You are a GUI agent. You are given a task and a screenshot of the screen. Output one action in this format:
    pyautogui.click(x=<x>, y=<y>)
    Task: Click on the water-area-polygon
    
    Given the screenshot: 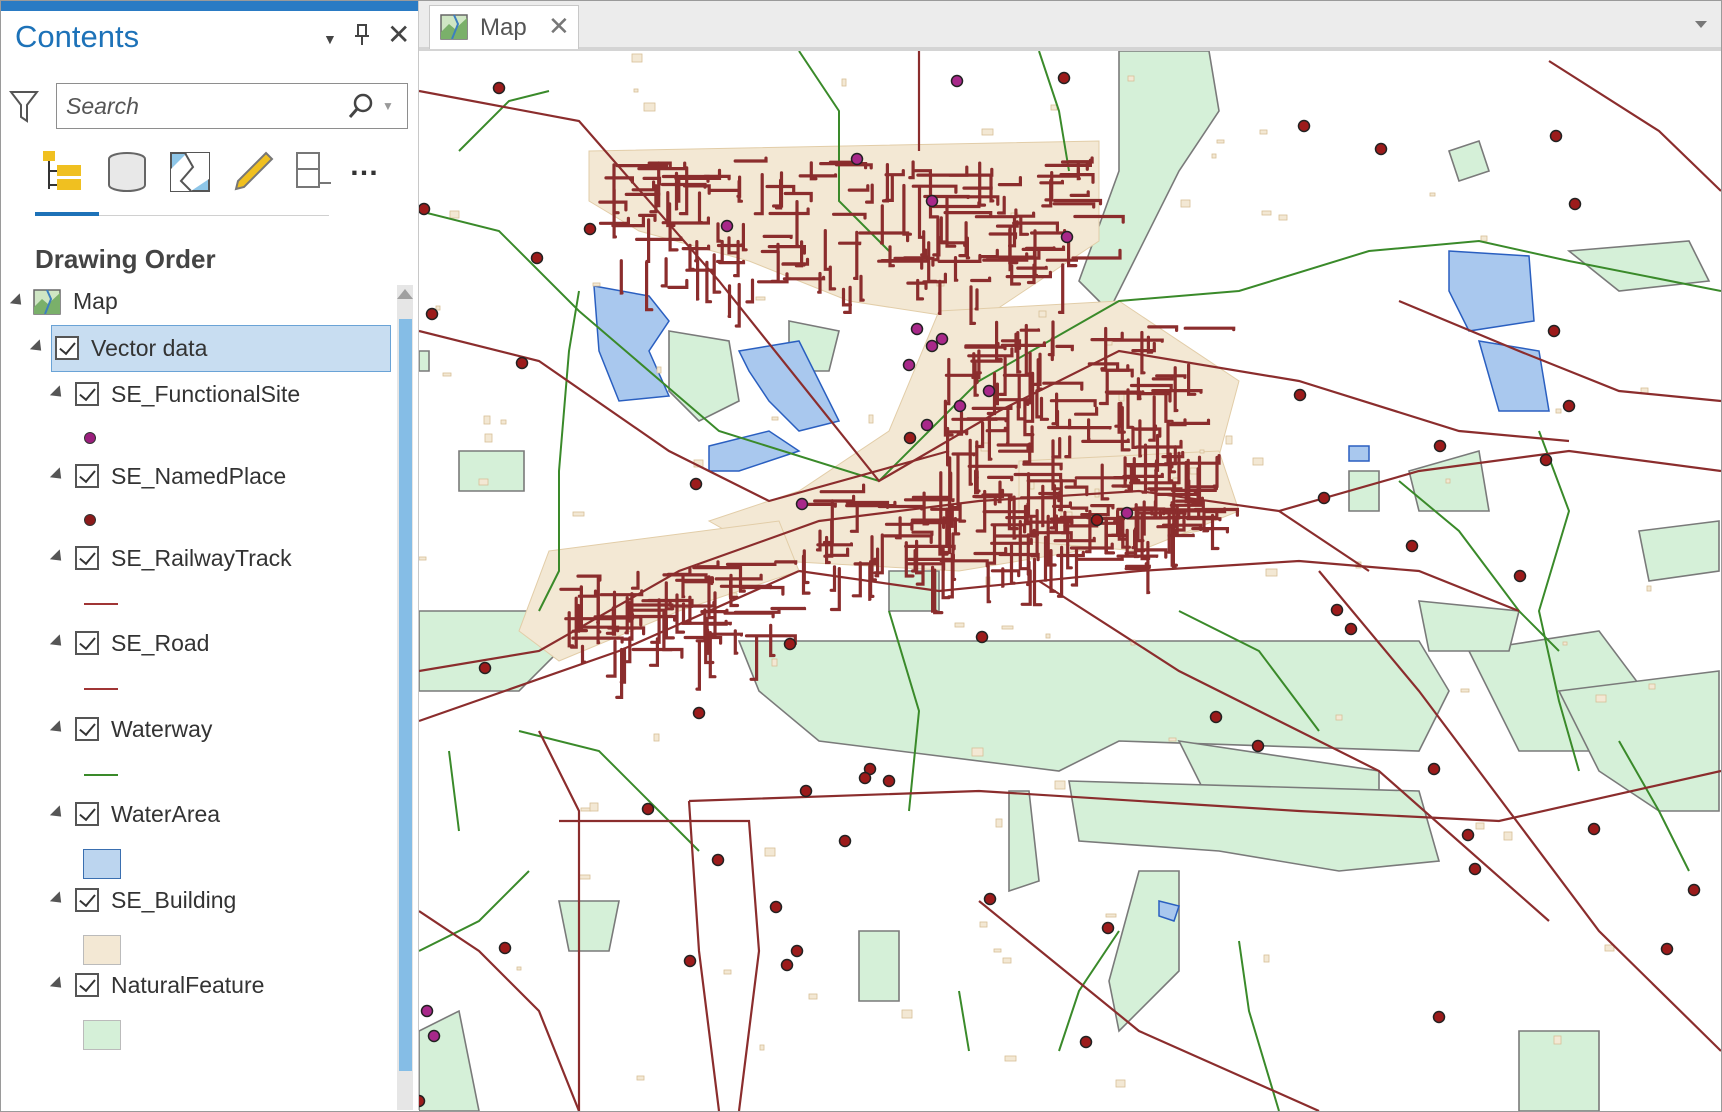 What is the action you would take?
    pyautogui.click(x=1359, y=453)
    